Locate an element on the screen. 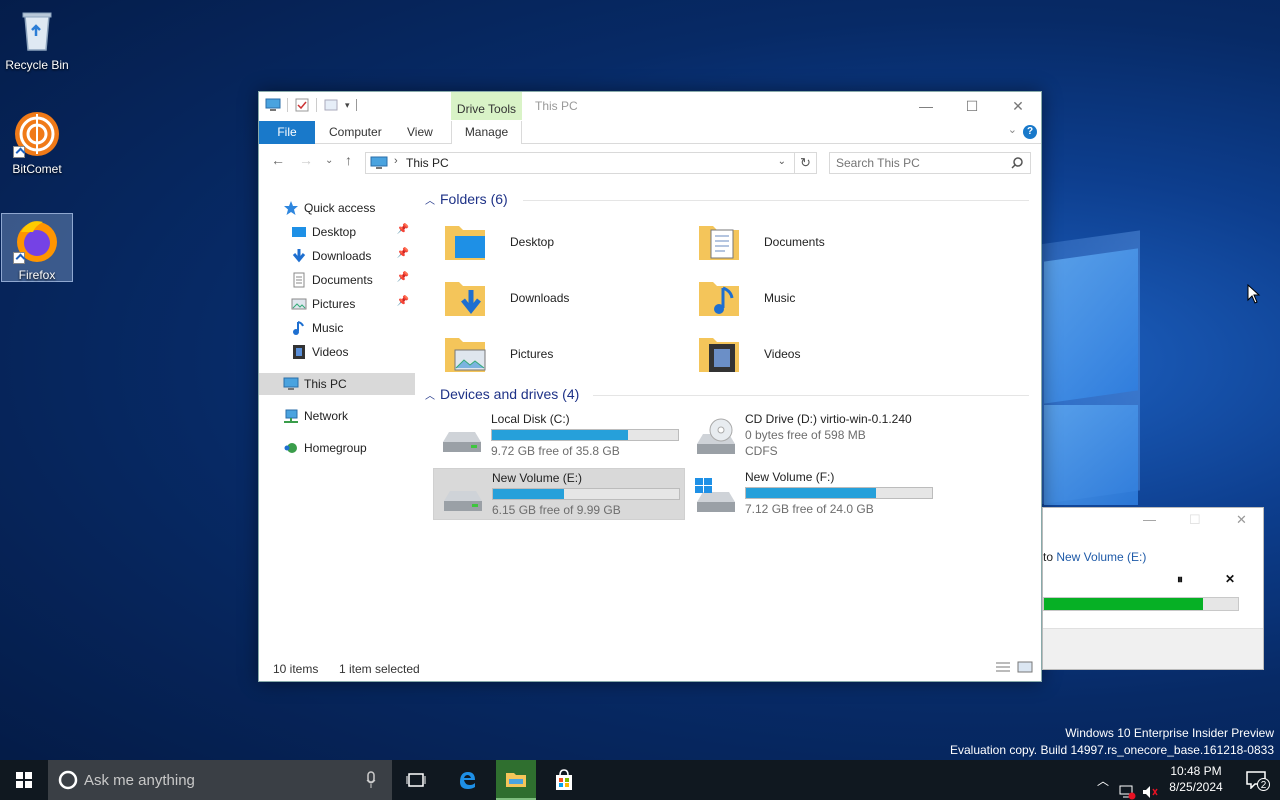 This screenshot has width=1280, height=800. nav-music: Music is located at coordinates (337, 328).